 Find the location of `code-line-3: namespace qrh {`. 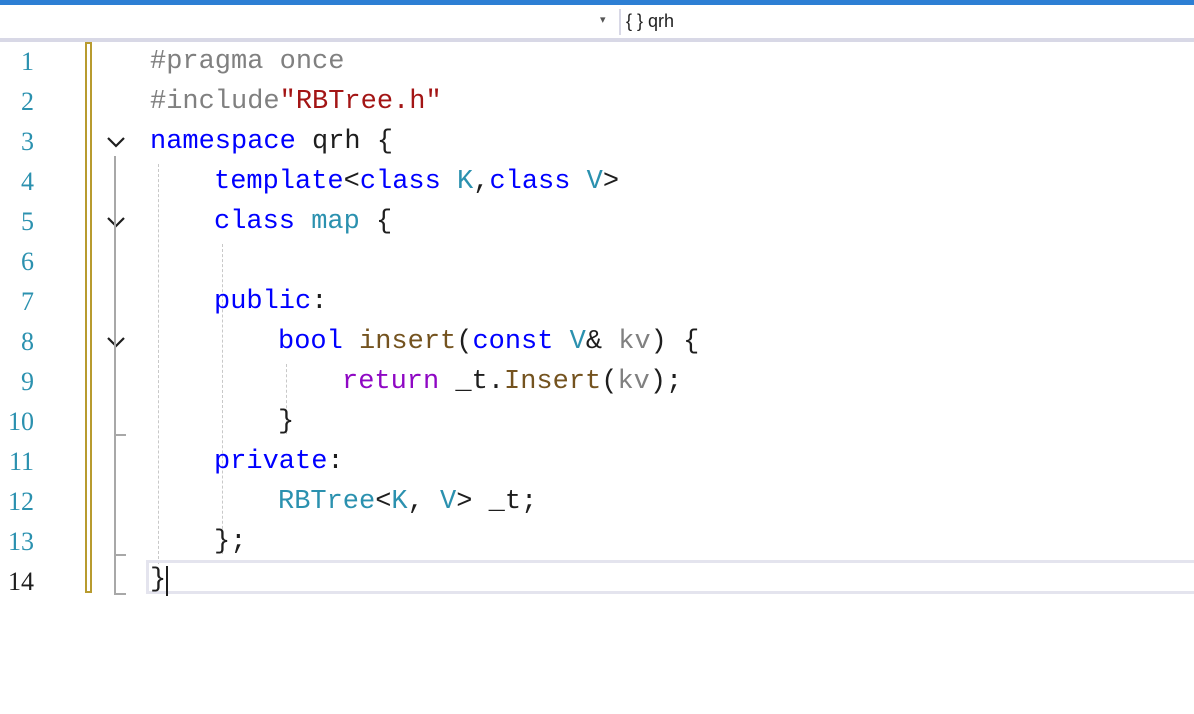

code-line-3: namespace qrh { is located at coordinates (271, 142).